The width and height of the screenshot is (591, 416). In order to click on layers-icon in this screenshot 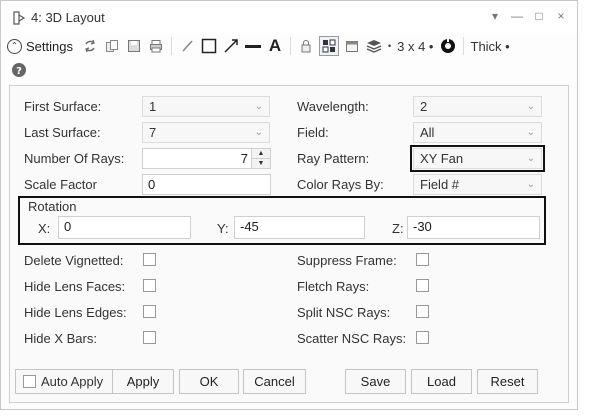, I will do `click(374, 46)`.